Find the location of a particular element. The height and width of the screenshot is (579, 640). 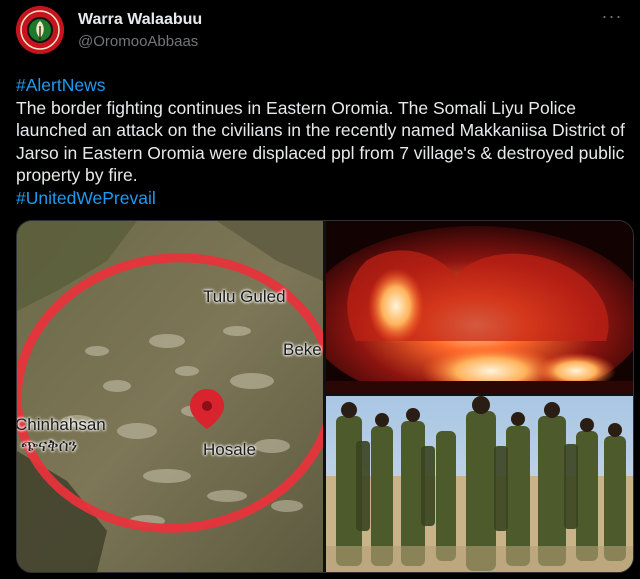

soldiers-image-graphic is located at coordinates (479, 484).